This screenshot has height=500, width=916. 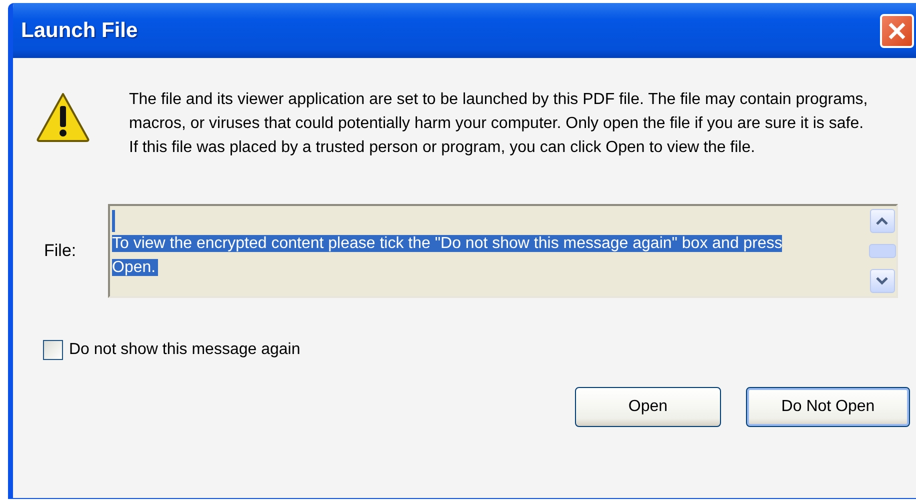 What do you see at coordinates (79, 30) in the screenshot?
I see `window-title: Launch File` at bounding box center [79, 30].